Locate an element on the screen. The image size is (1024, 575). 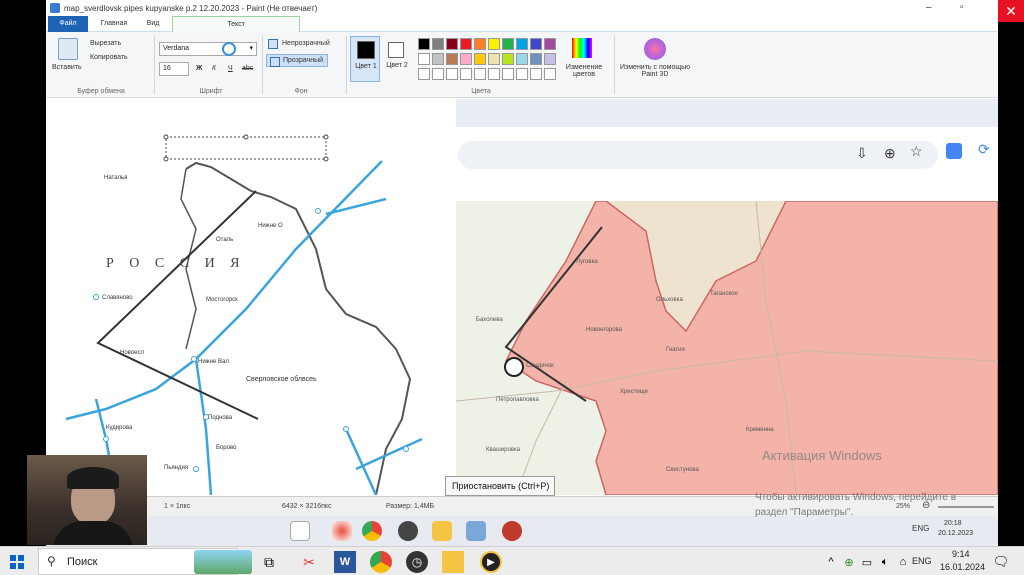
cut-label: Вырезать is located at coordinates (105, 43).